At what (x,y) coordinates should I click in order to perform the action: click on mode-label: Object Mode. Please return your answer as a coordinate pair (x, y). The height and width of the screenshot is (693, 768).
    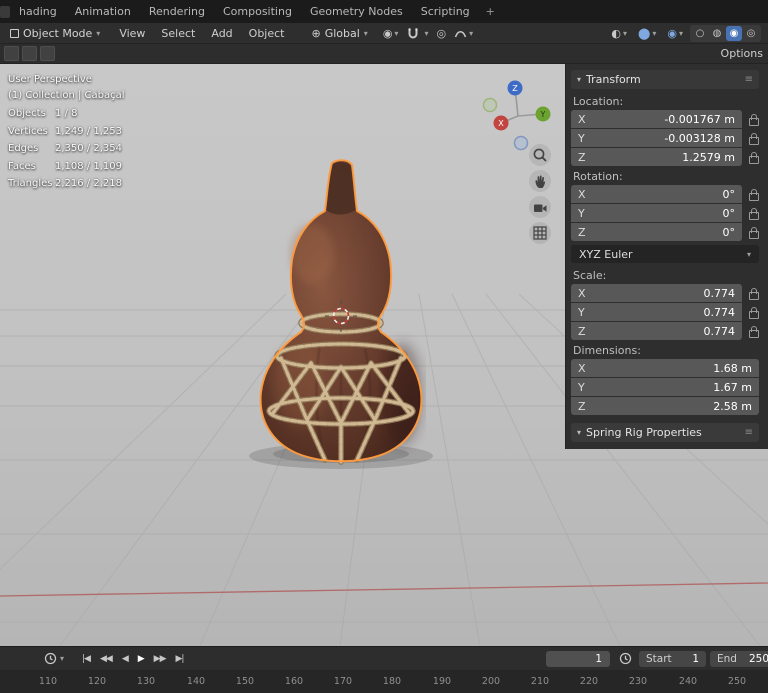
    Looking at the image, I should click on (58, 33).